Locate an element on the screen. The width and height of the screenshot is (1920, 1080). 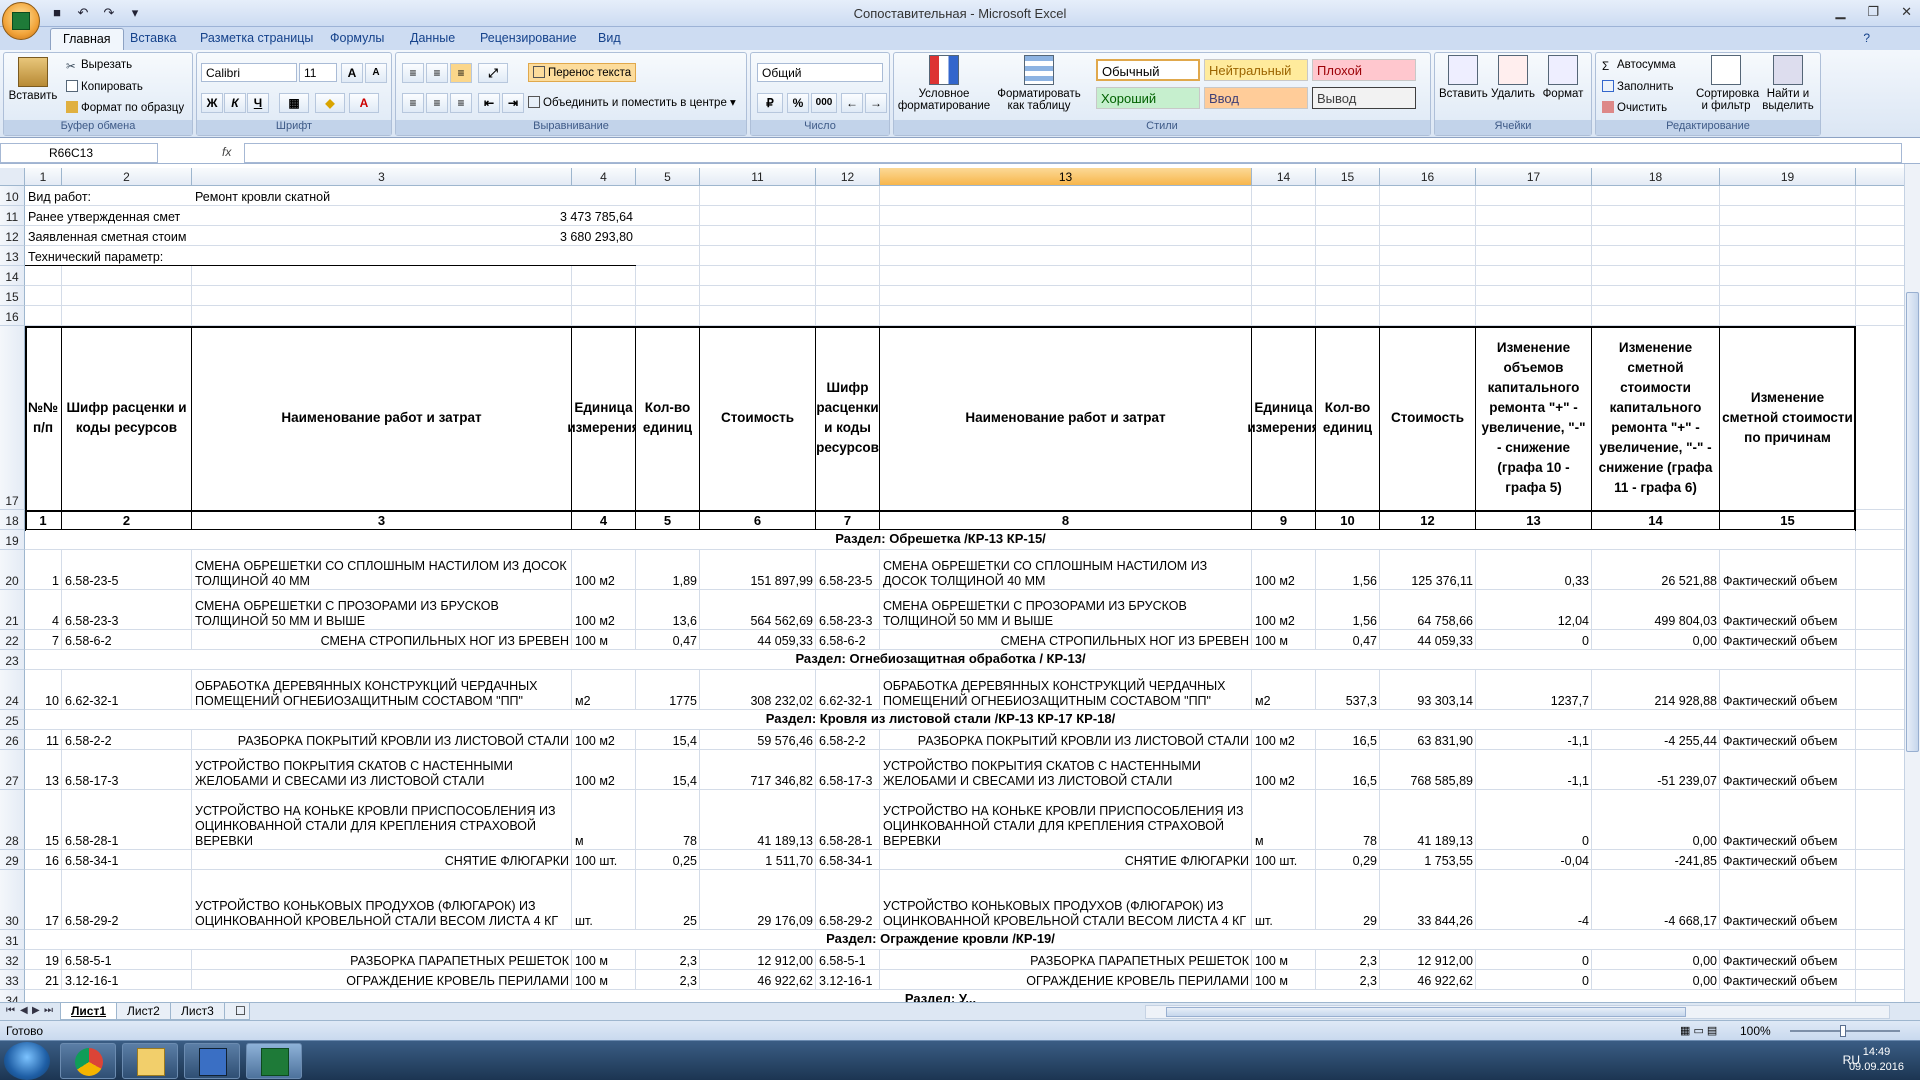
column-header-2: 2 is located at coordinates (127, 177).